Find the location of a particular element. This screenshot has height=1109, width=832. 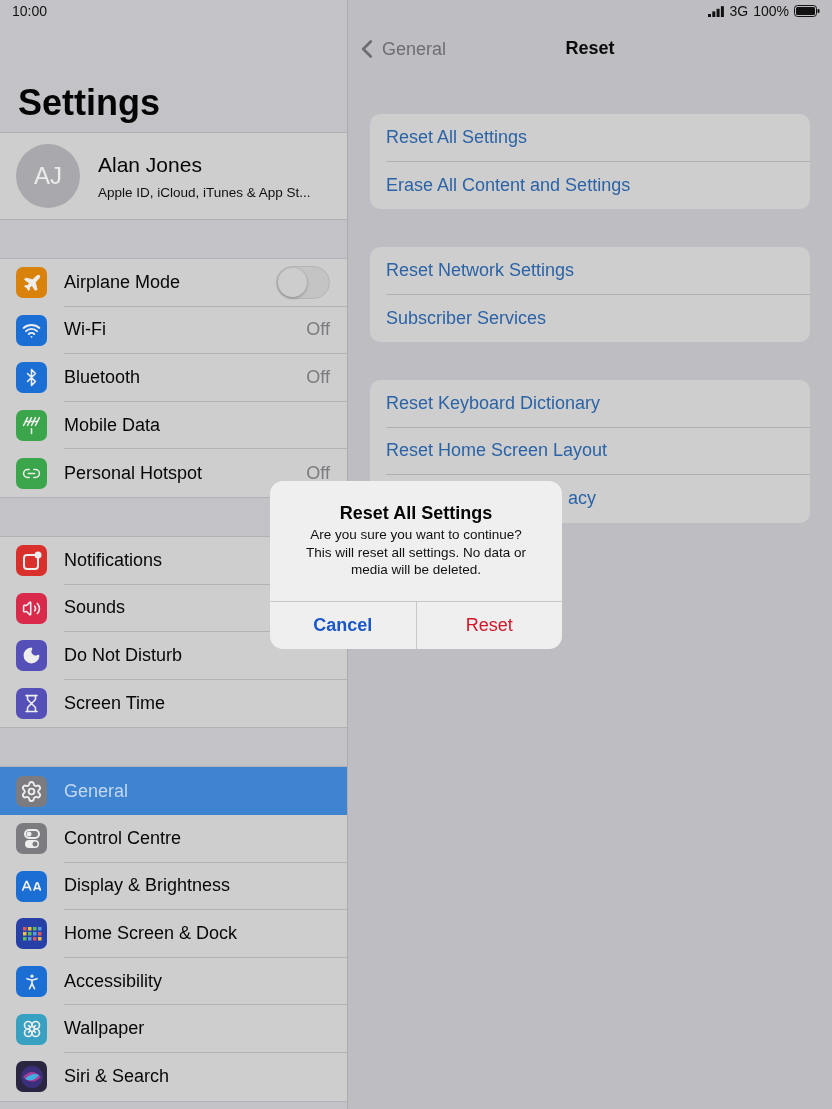

battery-icon is located at coordinates (807, 11).